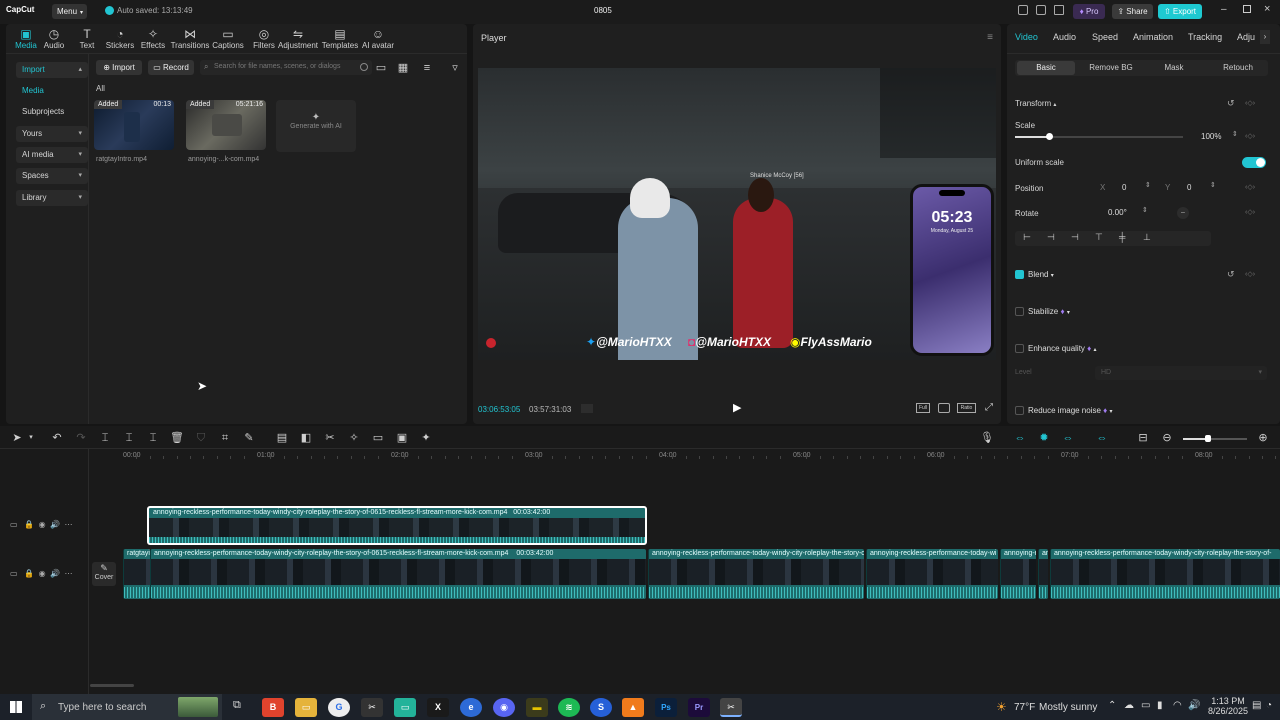 The height and width of the screenshot is (720, 1280). What do you see at coordinates (1238, 68) in the screenshot?
I see `subtab-retouch: Retouch` at bounding box center [1238, 68].